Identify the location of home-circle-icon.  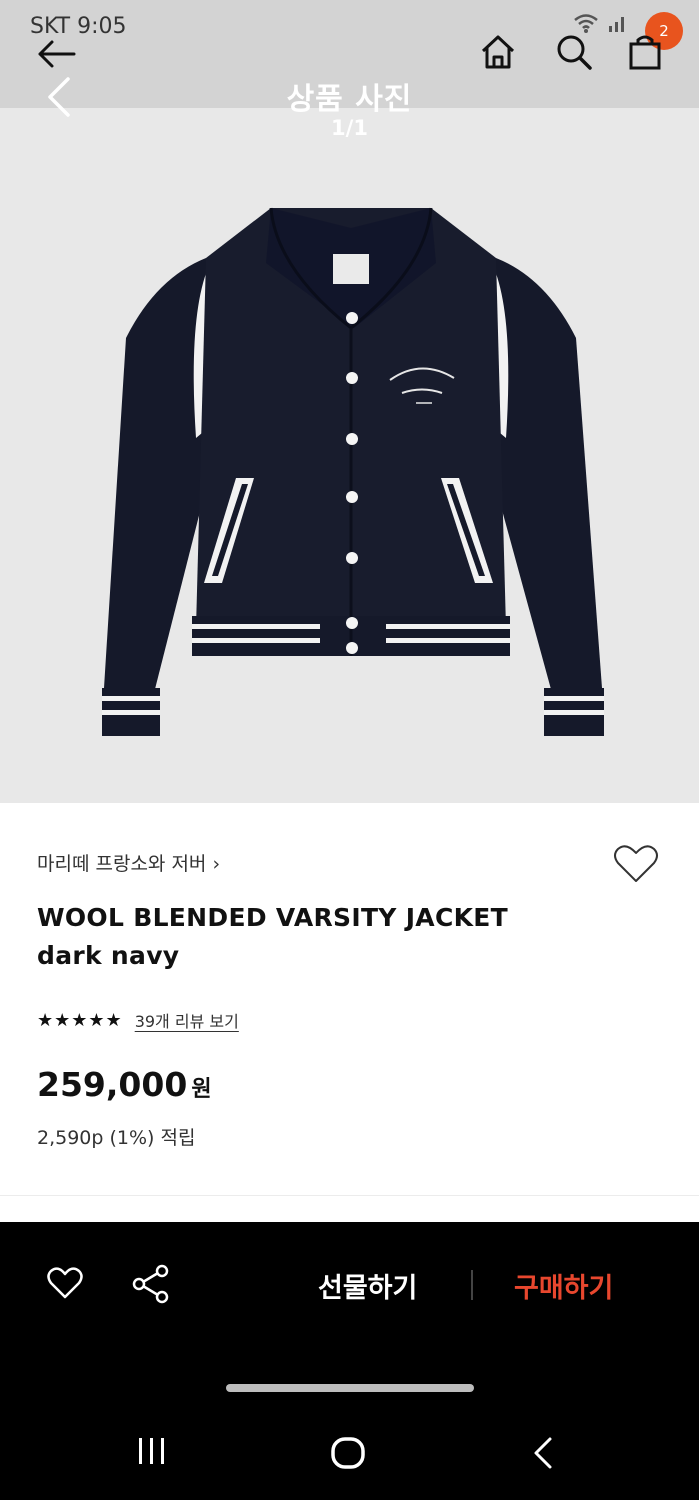
(348, 1453).